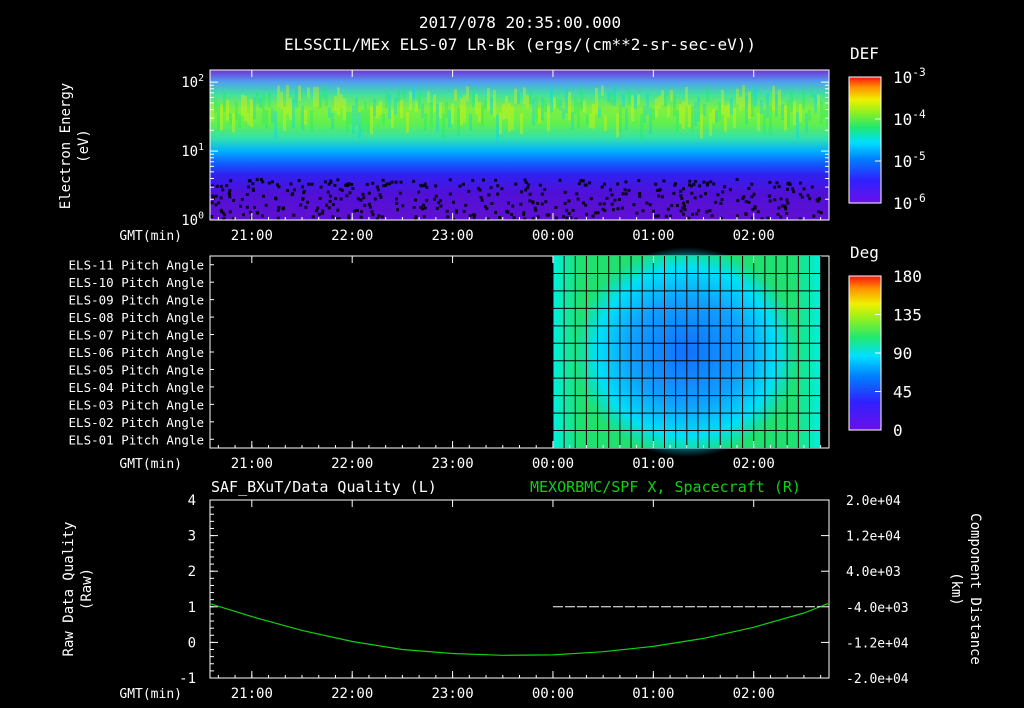 The width and height of the screenshot is (1024, 708). Describe the element at coordinates (192, 501) in the screenshot. I see `left-axis-tick-label: 4` at that location.